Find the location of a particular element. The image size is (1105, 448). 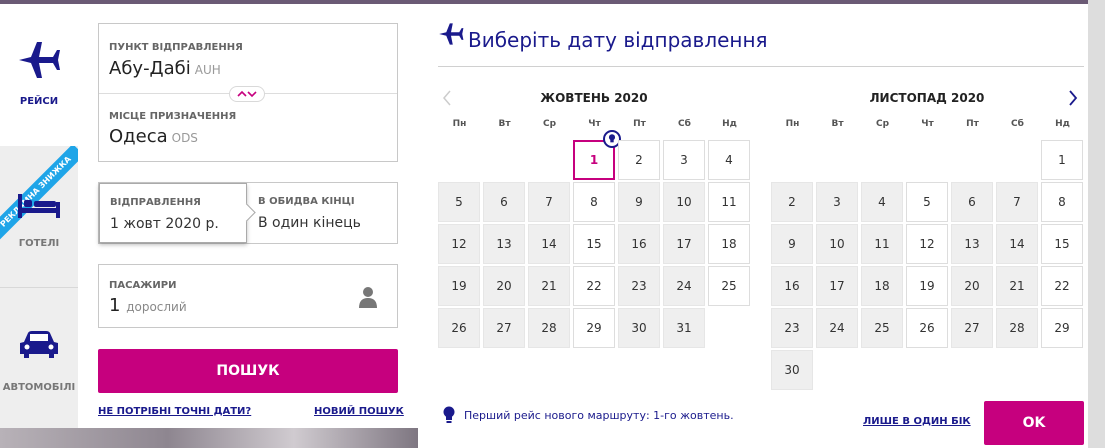

flexible-dates-link: НЕ ПОТРІБНІ ТОЧНІ ДАТИ? is located at coordinates (174, 411).